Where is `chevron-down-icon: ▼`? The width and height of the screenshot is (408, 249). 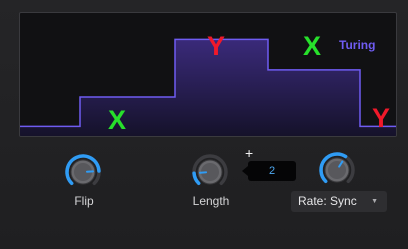
chevron-down-icon: ▼ is located at coordinates (374, 201).